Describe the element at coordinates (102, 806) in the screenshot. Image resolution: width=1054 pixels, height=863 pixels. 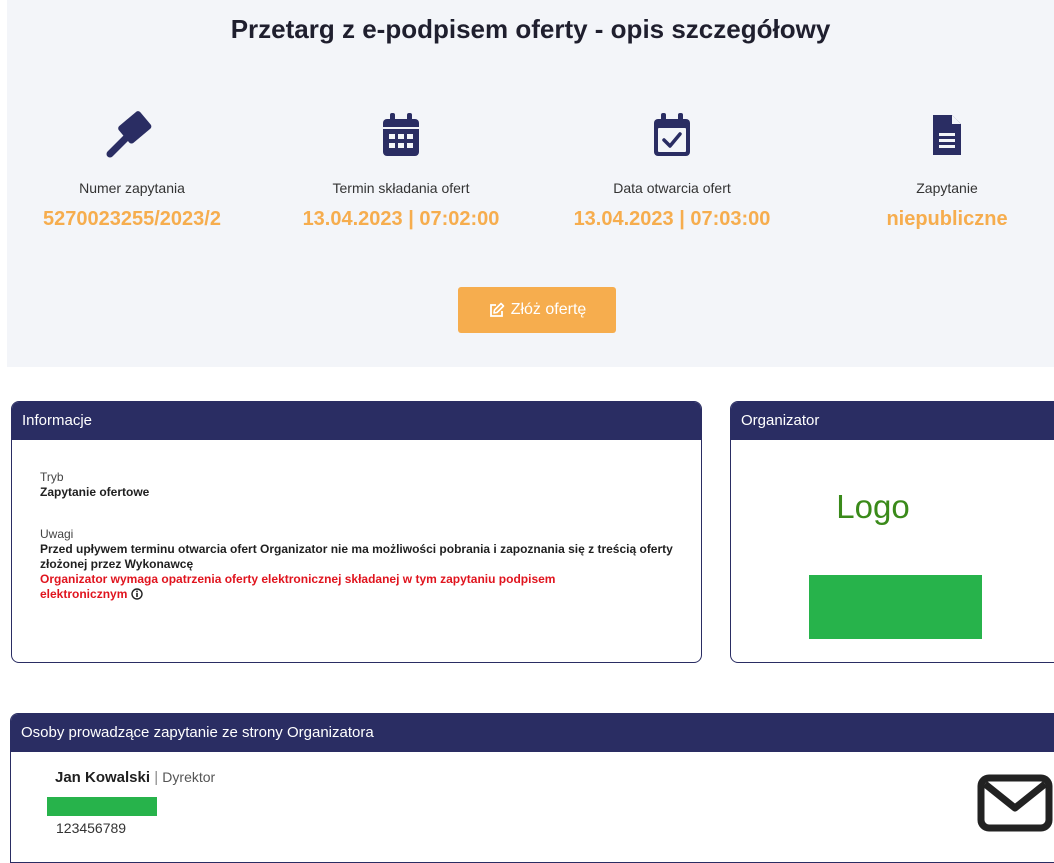
I see `person-redaction-block` at that location.